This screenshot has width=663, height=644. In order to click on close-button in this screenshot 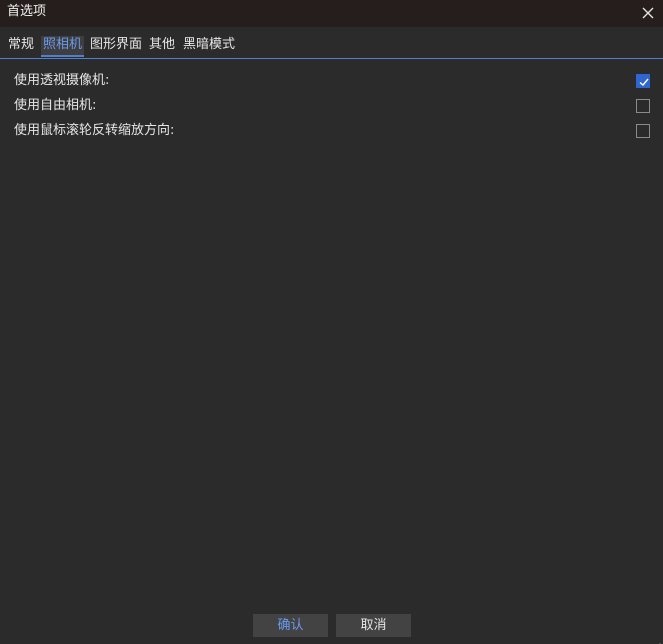, I will do `click(648, 13)`.